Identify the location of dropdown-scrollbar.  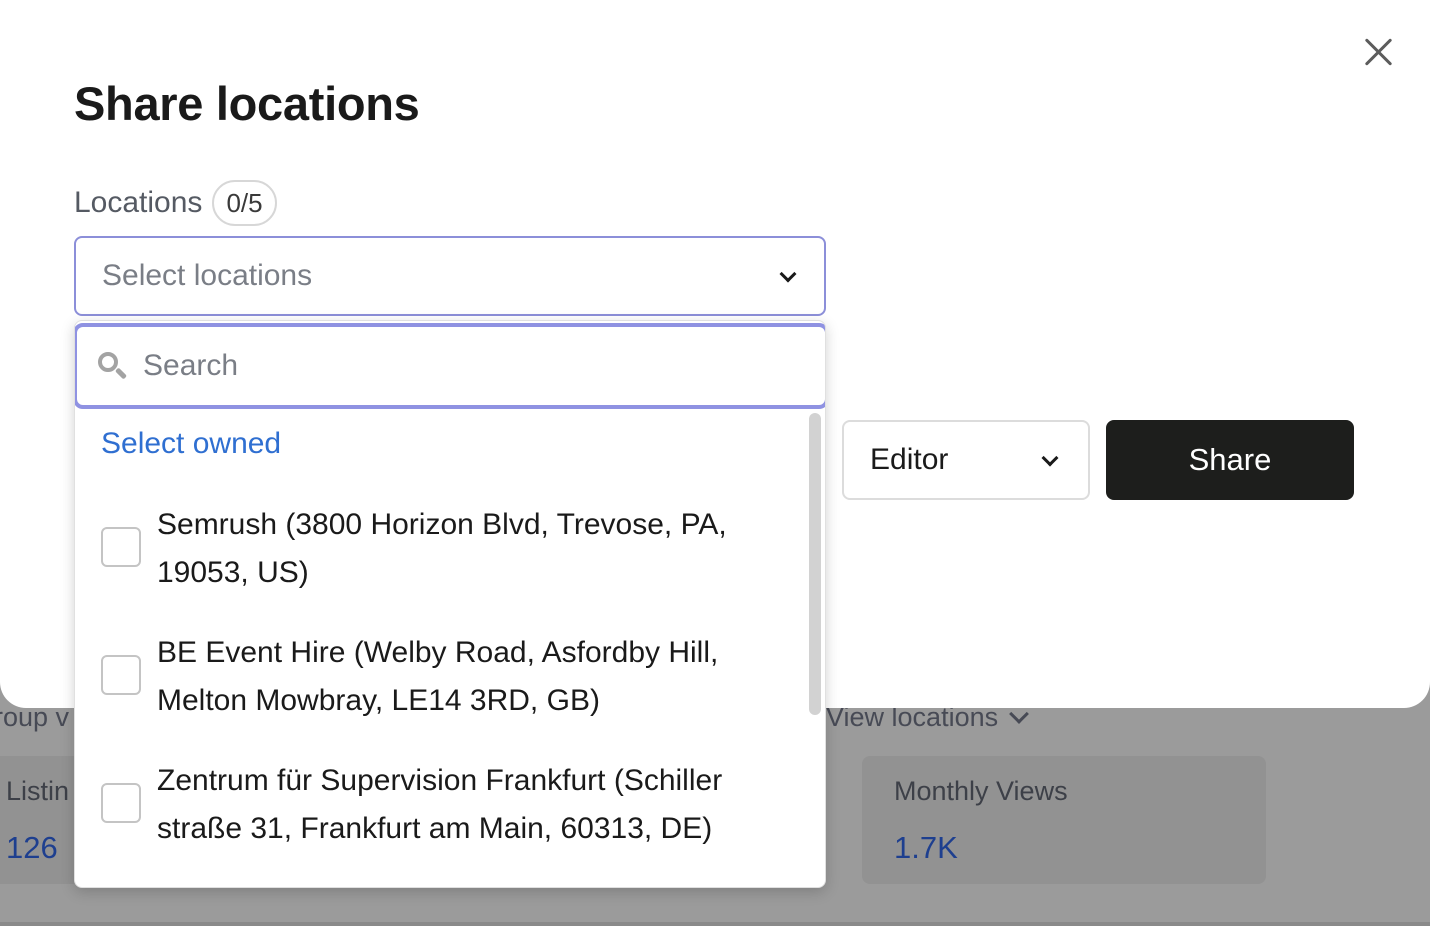
(815, 564).